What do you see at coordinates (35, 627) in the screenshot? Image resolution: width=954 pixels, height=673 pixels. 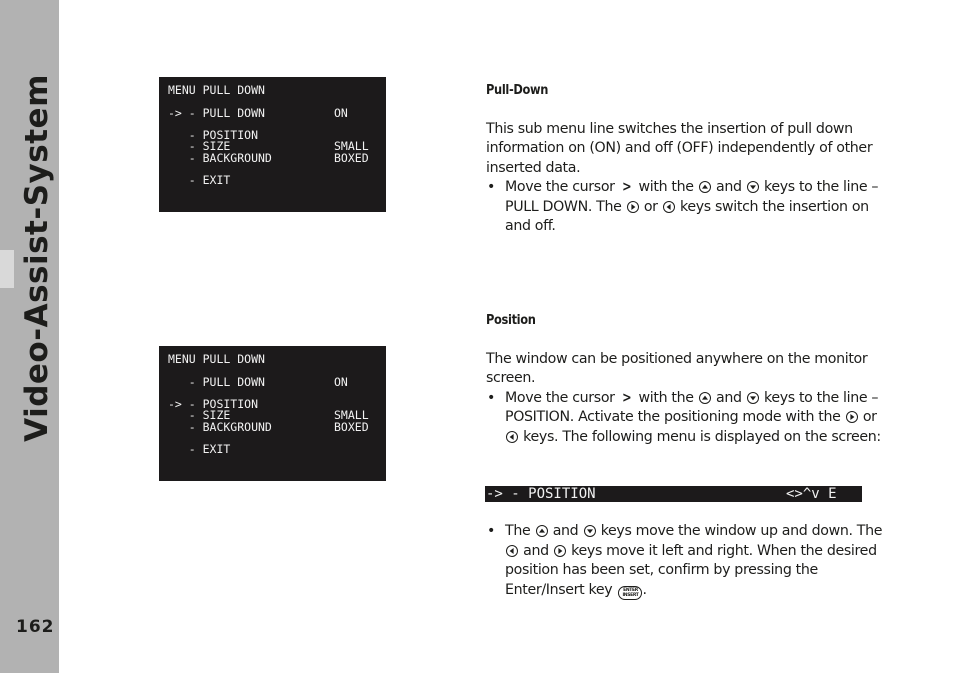 I see `page-number: 162` at bounding box center [35, 627].